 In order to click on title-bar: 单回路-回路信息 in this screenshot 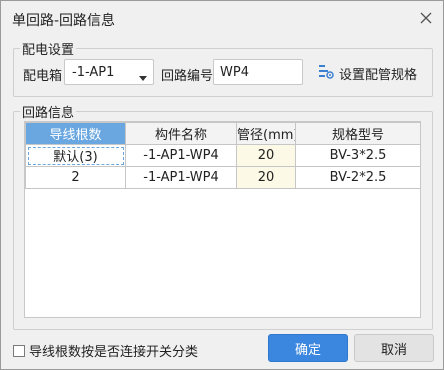, I will do `click(222, 18)`.